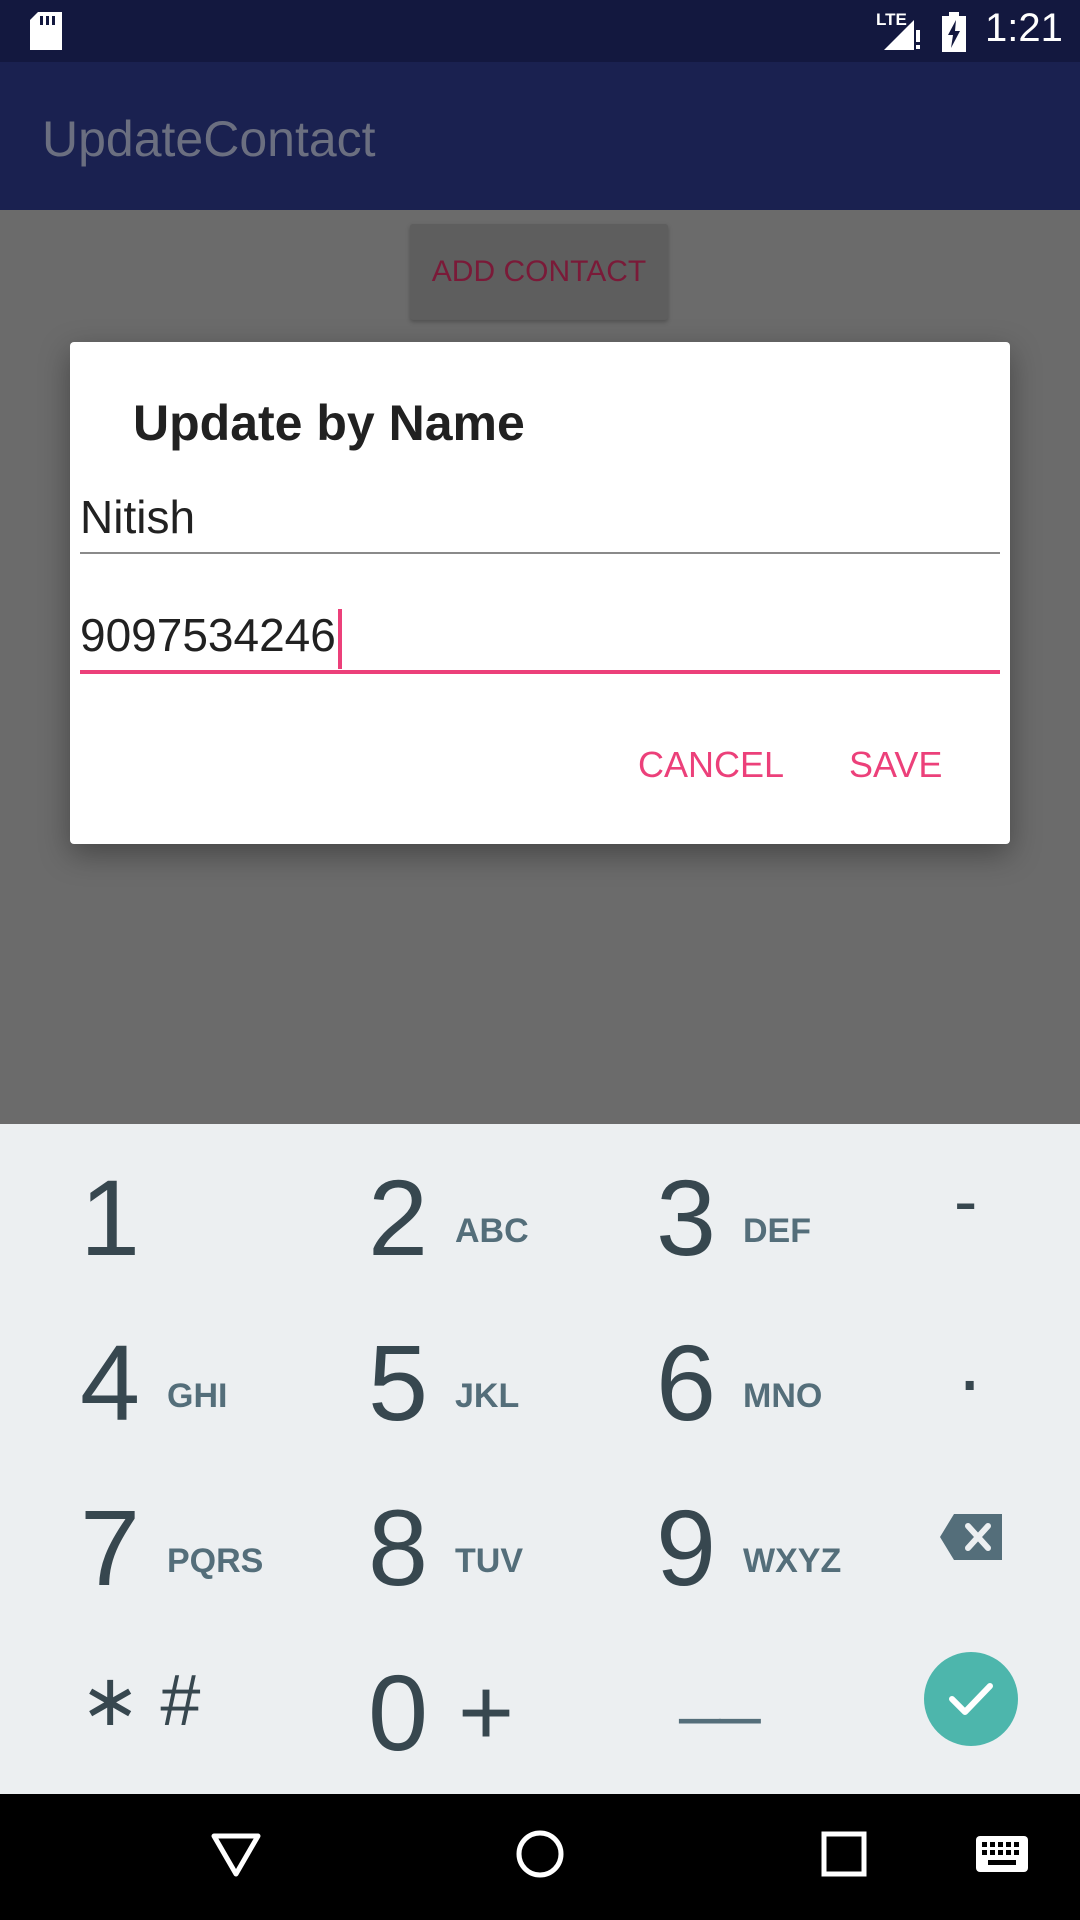 This screenshot has height=1920, width=1080. What do you see at coordinates (539, 272) in the screenshot?
I see `add-contact-button: ADD CONTACT` at bounding box center [539, 272].